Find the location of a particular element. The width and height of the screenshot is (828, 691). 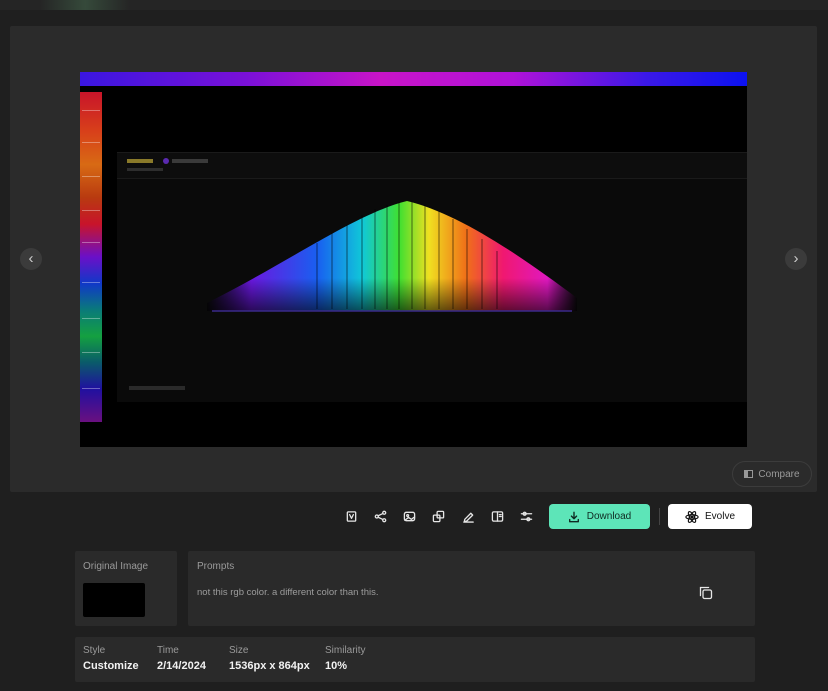

time-value: 2/14/2024 is located at coordinates (181, 666).